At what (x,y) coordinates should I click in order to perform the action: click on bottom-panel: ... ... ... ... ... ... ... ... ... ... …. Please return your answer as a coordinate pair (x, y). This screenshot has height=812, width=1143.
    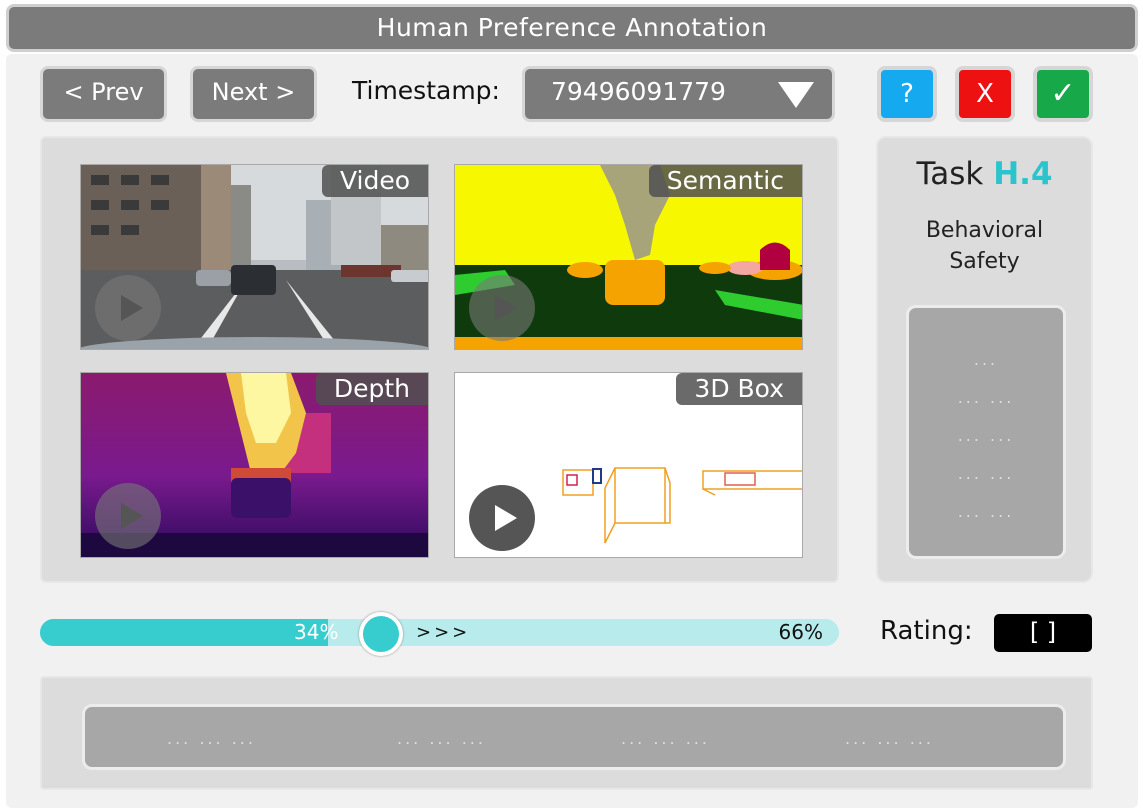
    Looking at the image, I should click on (566, 733).